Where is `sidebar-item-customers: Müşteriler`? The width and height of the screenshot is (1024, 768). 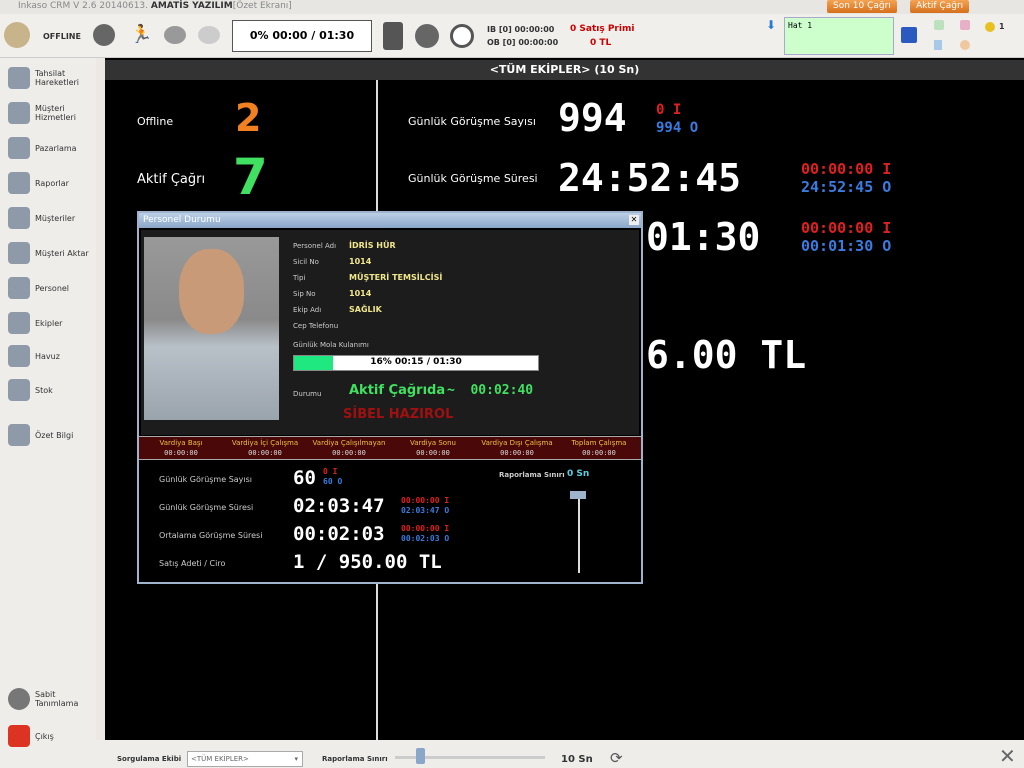
sidebar-item-customers: Müşteriler is located at coordinates (51, 218).